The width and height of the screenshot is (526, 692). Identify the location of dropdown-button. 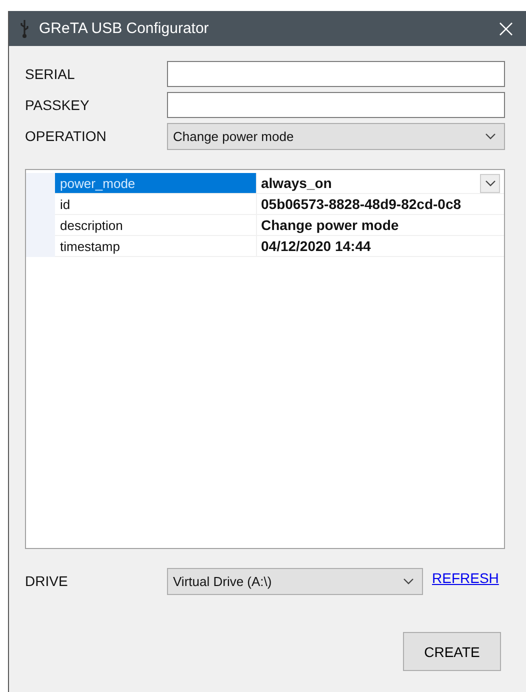
(490, 183).